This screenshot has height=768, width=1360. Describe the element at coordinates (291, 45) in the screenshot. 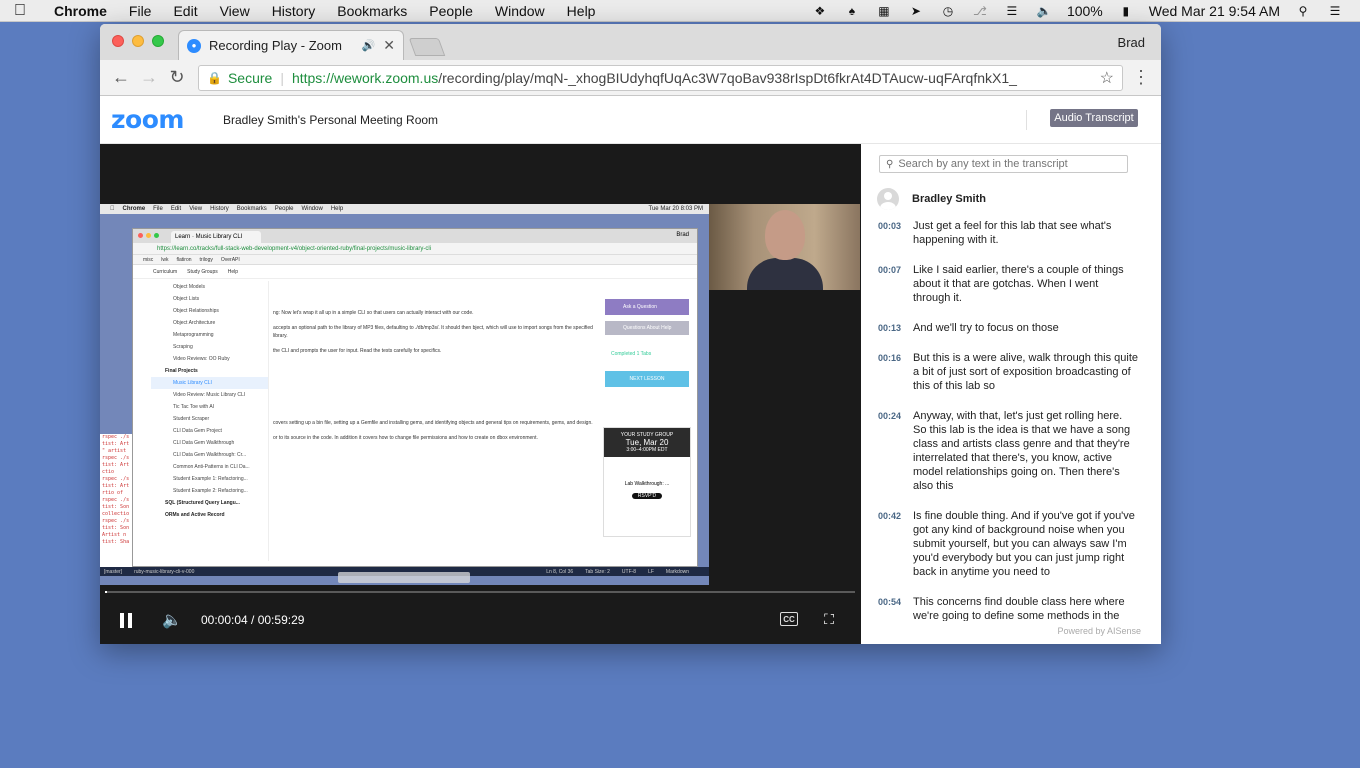

I see `tab-recording-play: ● Recording Play - Zoom 🔊 ✕` at that location.